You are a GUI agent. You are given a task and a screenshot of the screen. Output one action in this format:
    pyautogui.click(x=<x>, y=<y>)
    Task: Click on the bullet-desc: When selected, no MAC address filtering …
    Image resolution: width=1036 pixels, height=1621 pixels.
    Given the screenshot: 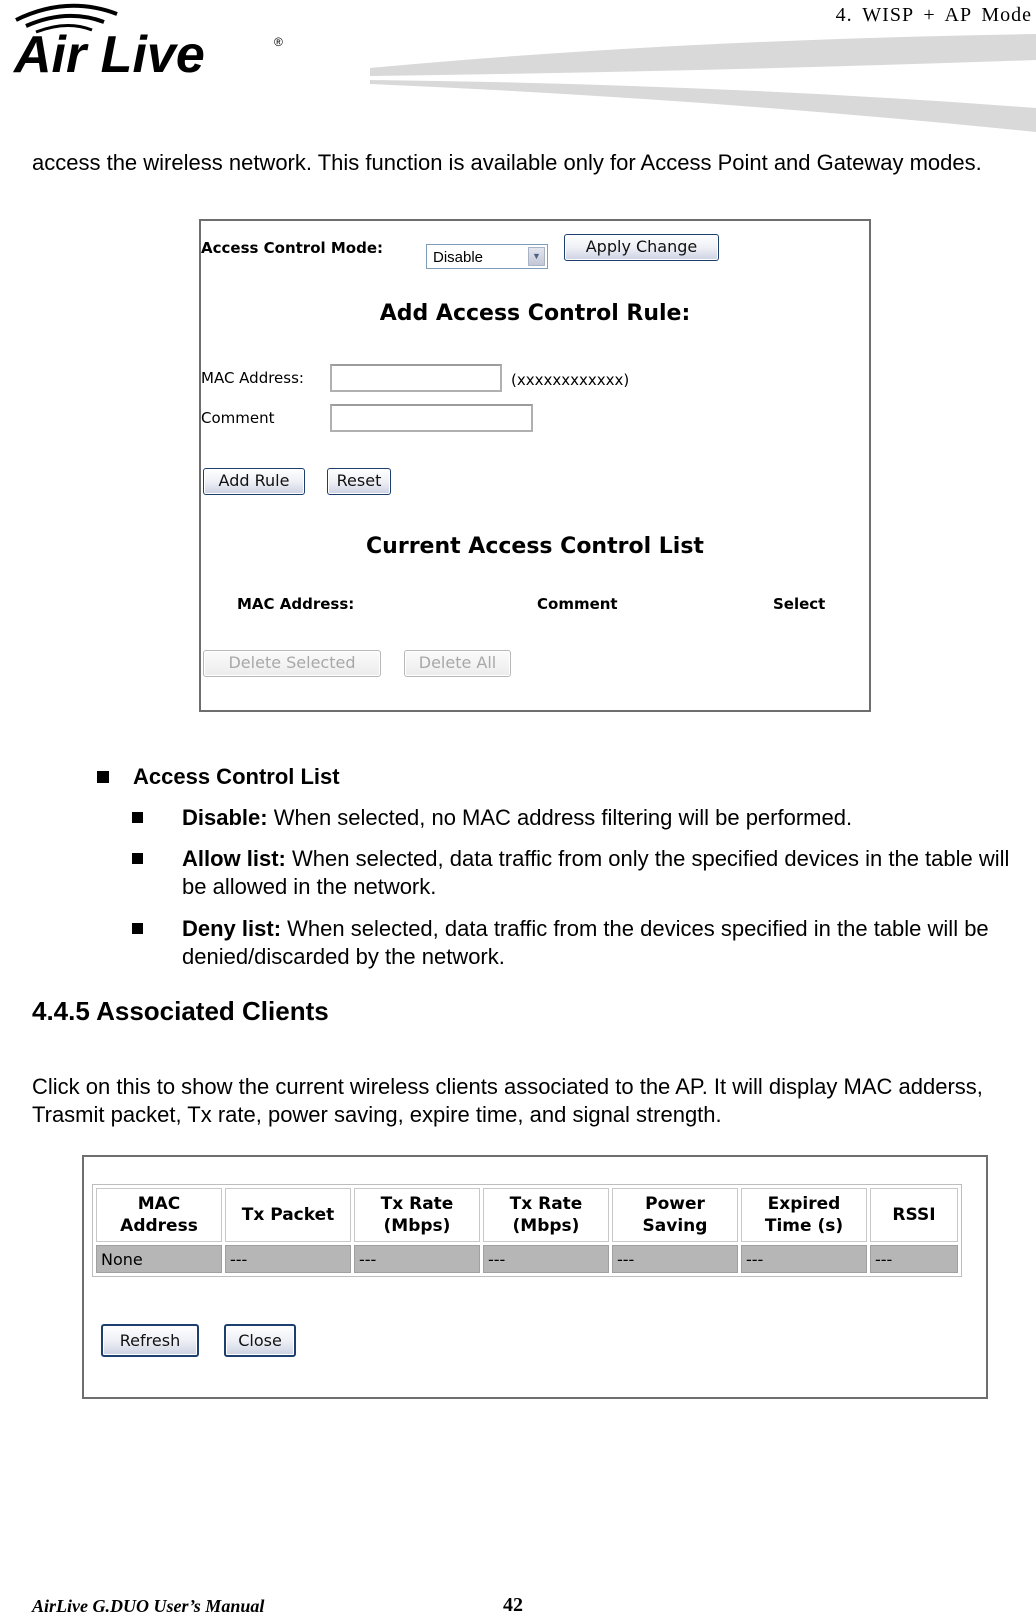 What is the action you would take?
    pyautogui.click(x=560, y=817)
    